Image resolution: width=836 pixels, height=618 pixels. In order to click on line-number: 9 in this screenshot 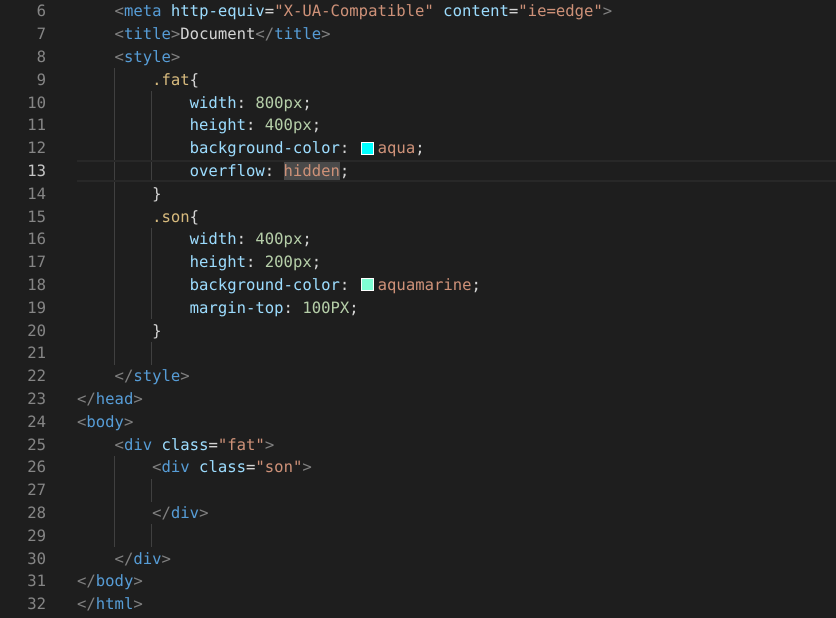, I will do `click(41, 79)`.